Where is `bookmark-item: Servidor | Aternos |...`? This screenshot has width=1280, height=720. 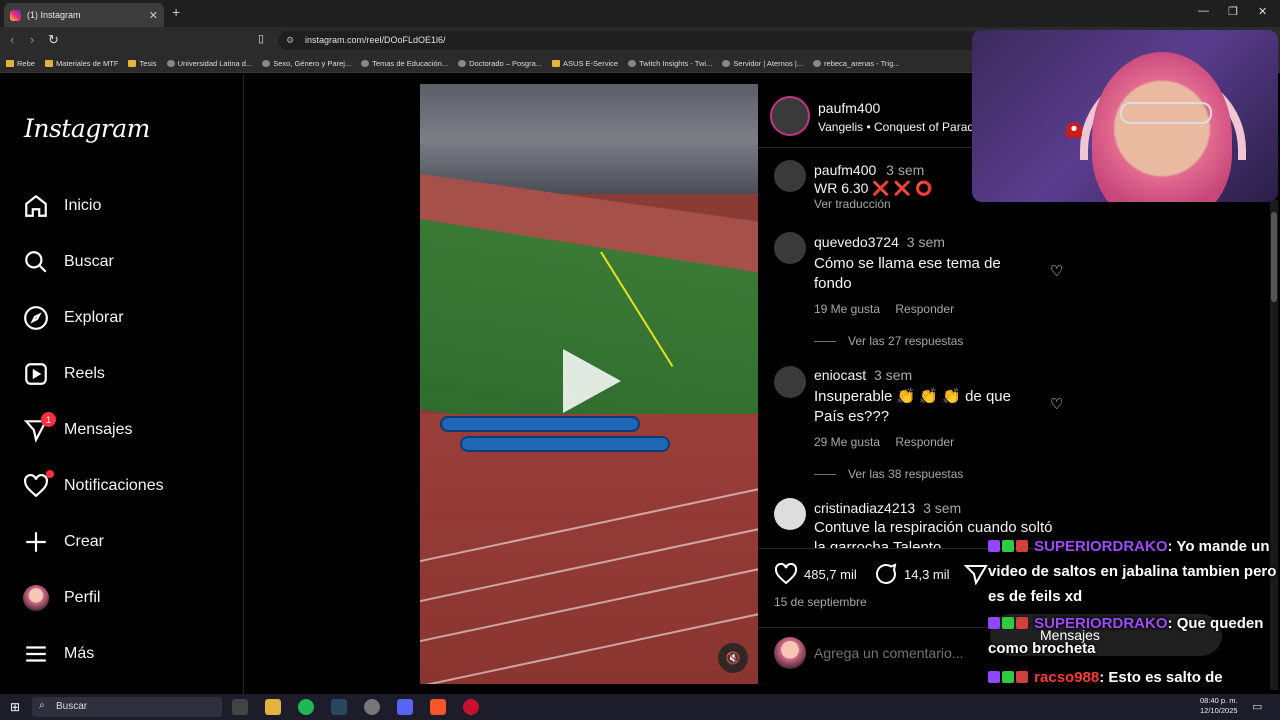
bookmark-item: Servidor | Aternos |... is located at coordinates (762, 63).